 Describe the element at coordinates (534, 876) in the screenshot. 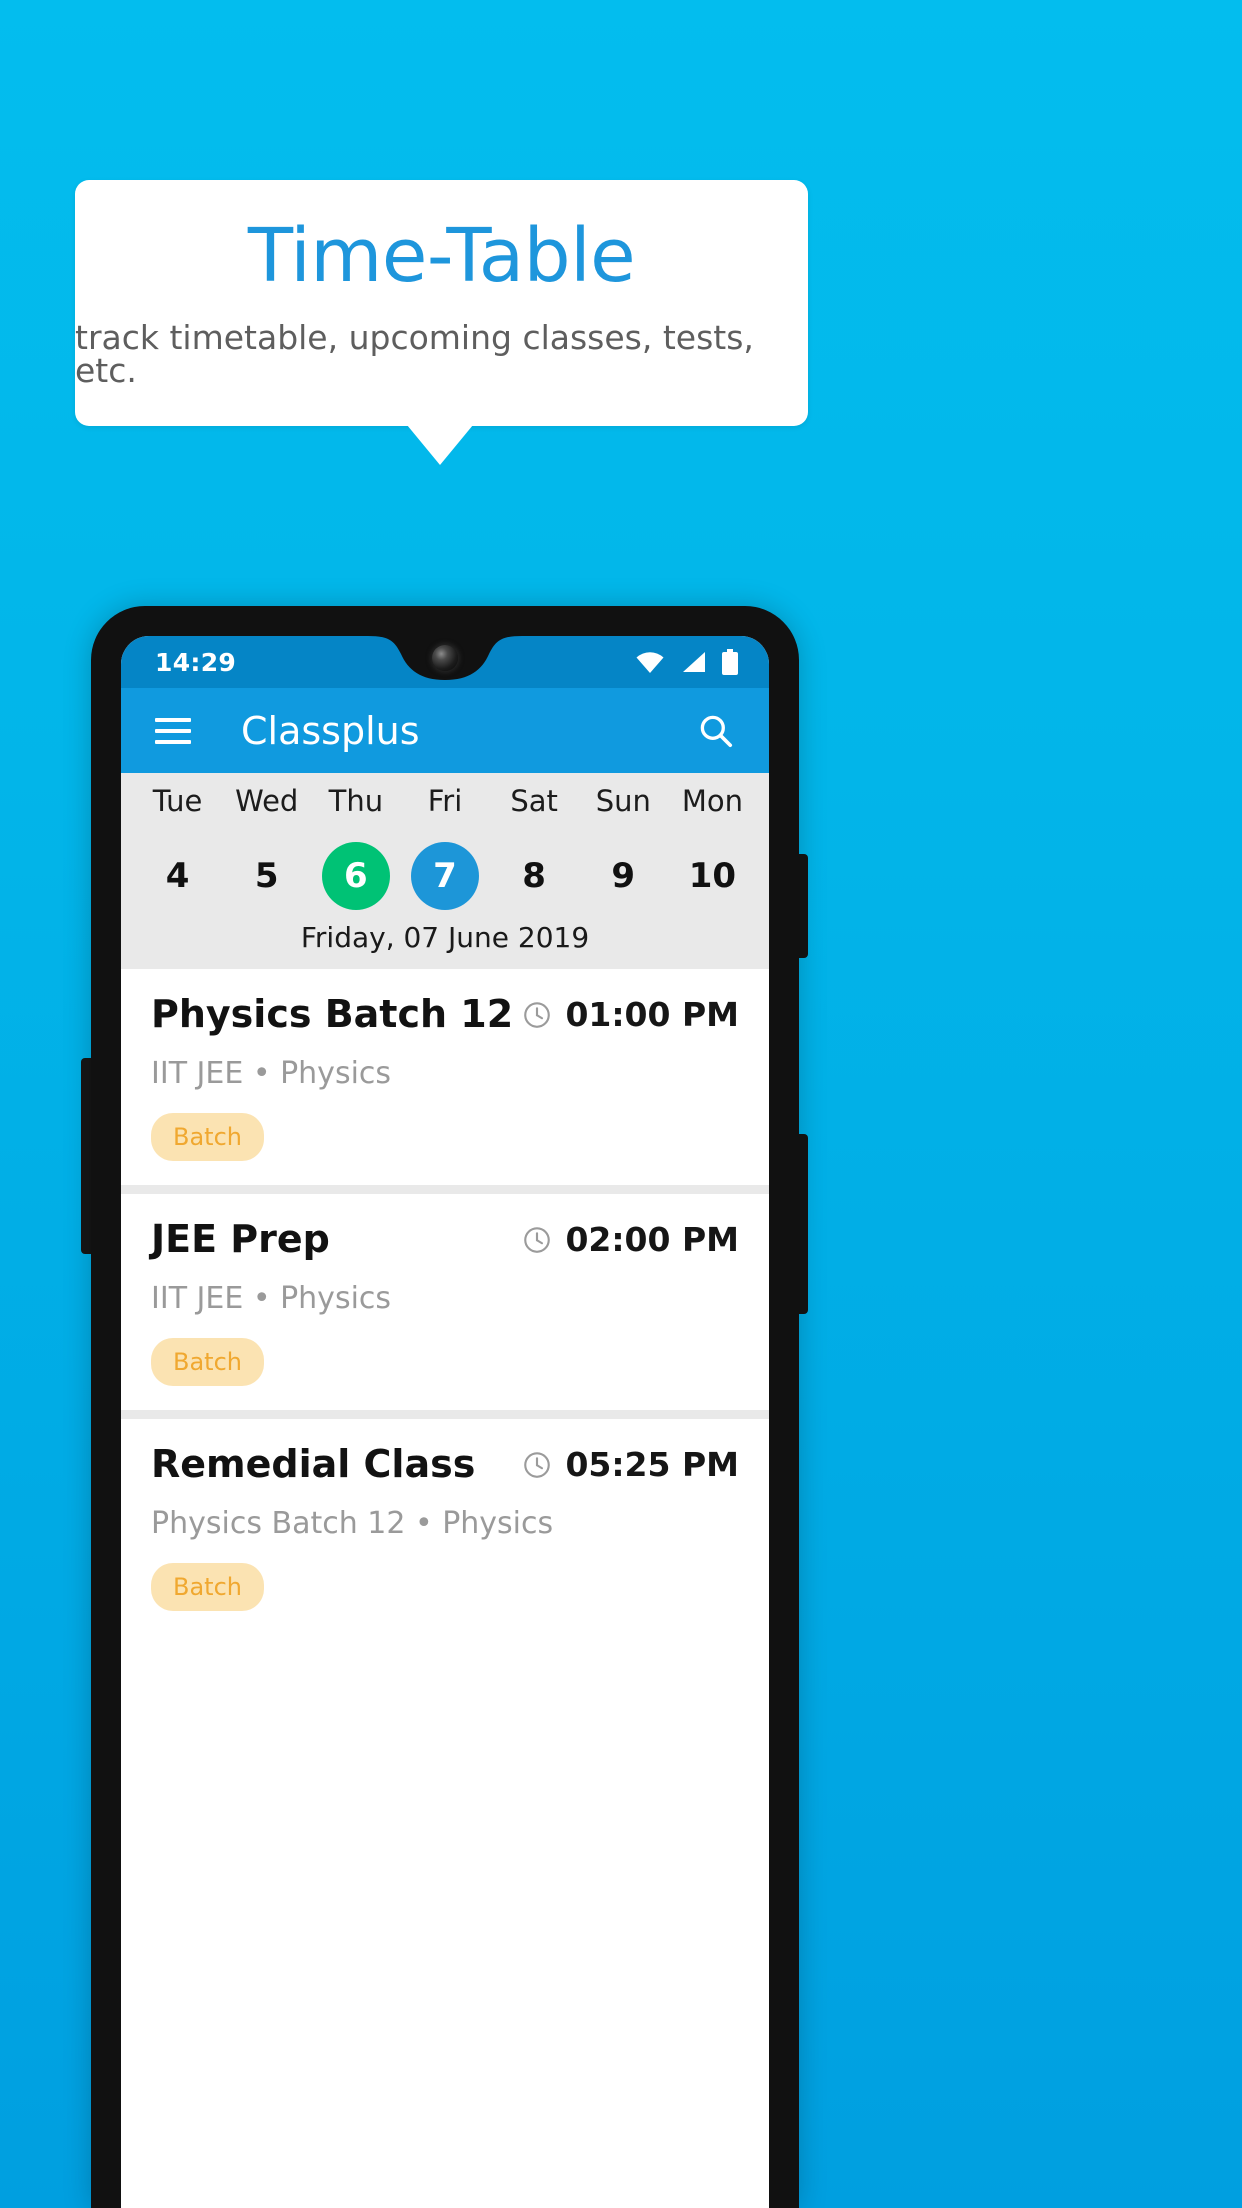

I see `day-number: 8` at that location.